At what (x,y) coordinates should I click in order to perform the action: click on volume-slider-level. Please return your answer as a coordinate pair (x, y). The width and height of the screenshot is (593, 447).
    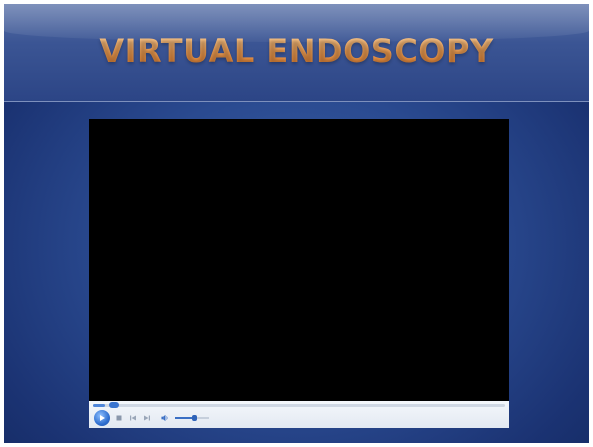
    Looking at the image, I should click on (184, 418).